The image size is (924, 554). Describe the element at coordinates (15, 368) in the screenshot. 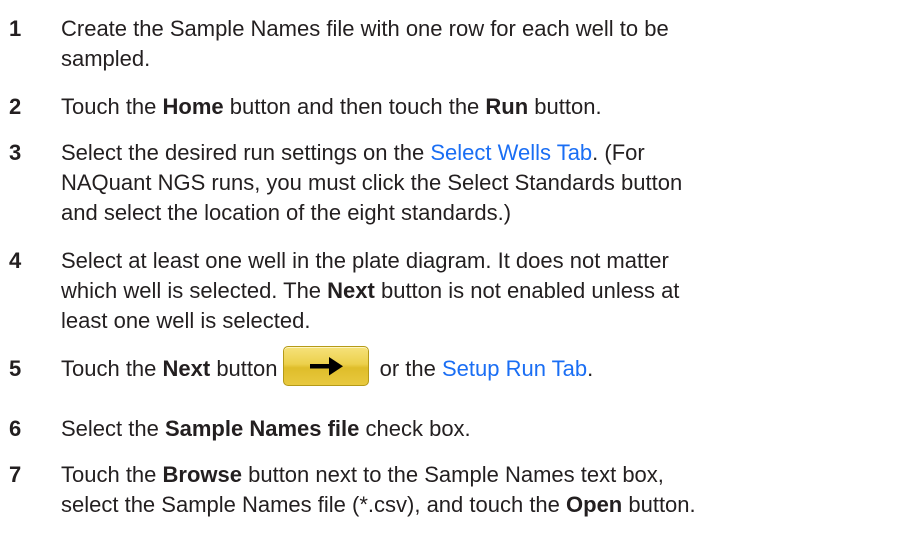

I see `step-number: 5` at that location.